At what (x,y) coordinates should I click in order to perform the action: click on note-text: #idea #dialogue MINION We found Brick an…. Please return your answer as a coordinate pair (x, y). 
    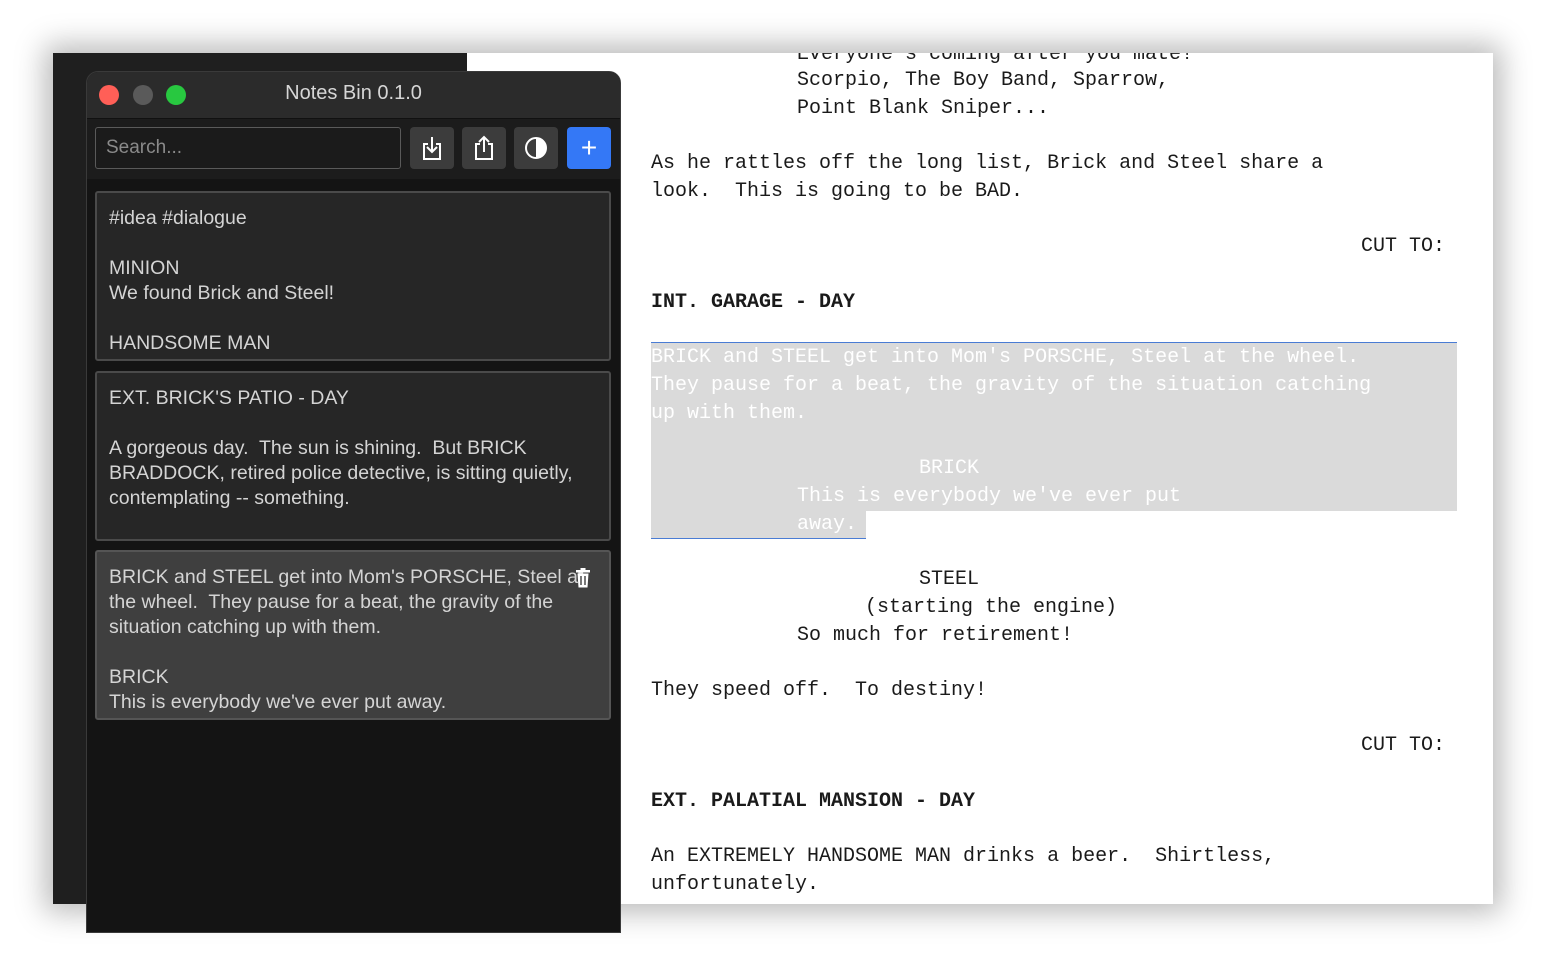
    Looking at the image, I should click on (222, 280).